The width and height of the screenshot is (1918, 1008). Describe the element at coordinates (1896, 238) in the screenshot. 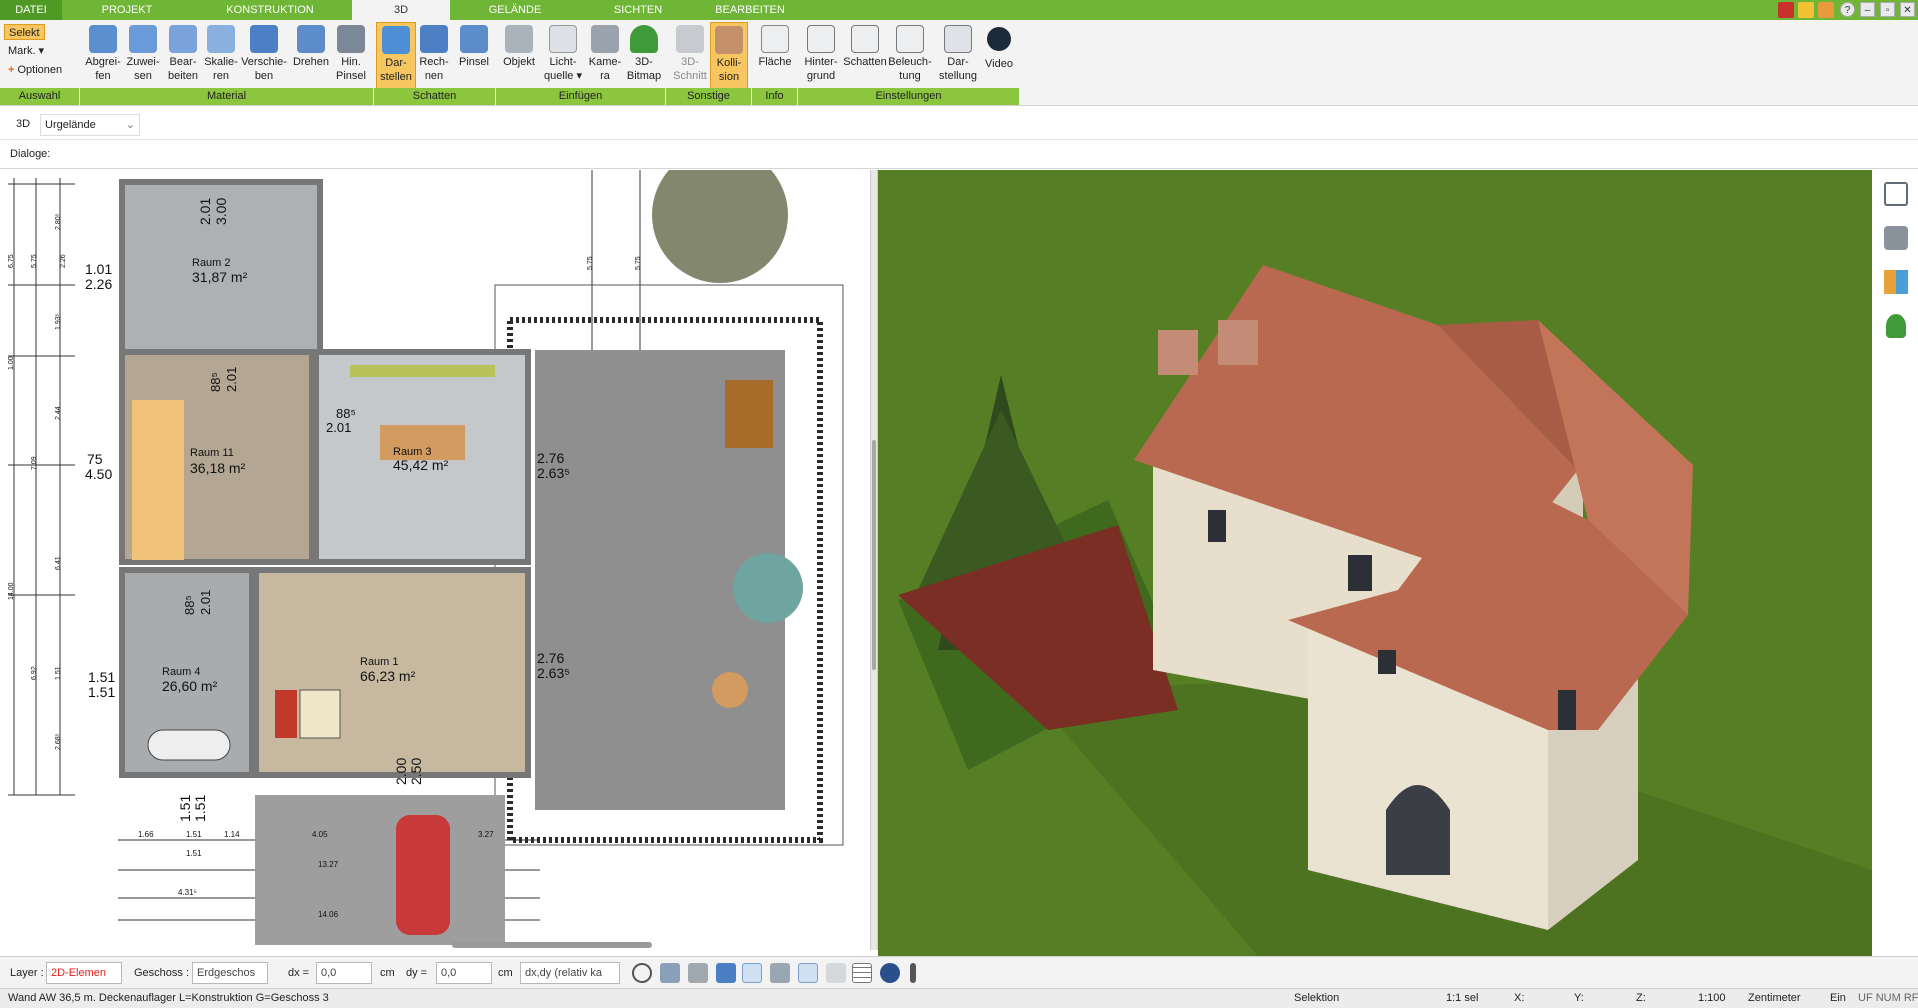

I see `furniture-icon` at that location.